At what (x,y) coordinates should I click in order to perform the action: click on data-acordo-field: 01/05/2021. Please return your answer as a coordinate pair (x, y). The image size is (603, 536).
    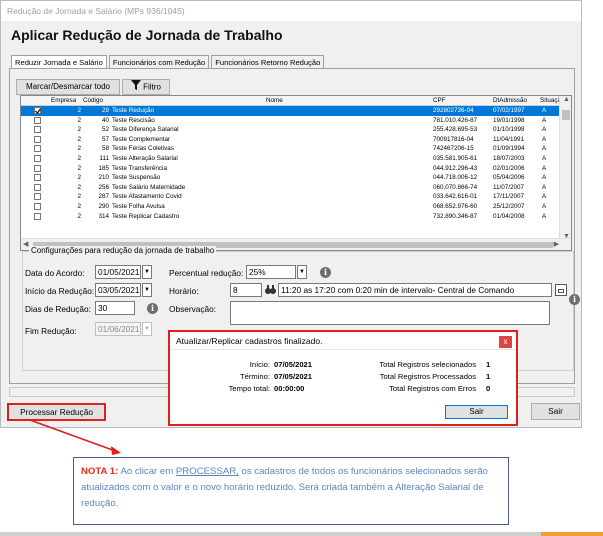
    Looking at the image, I should click on (118, 272).